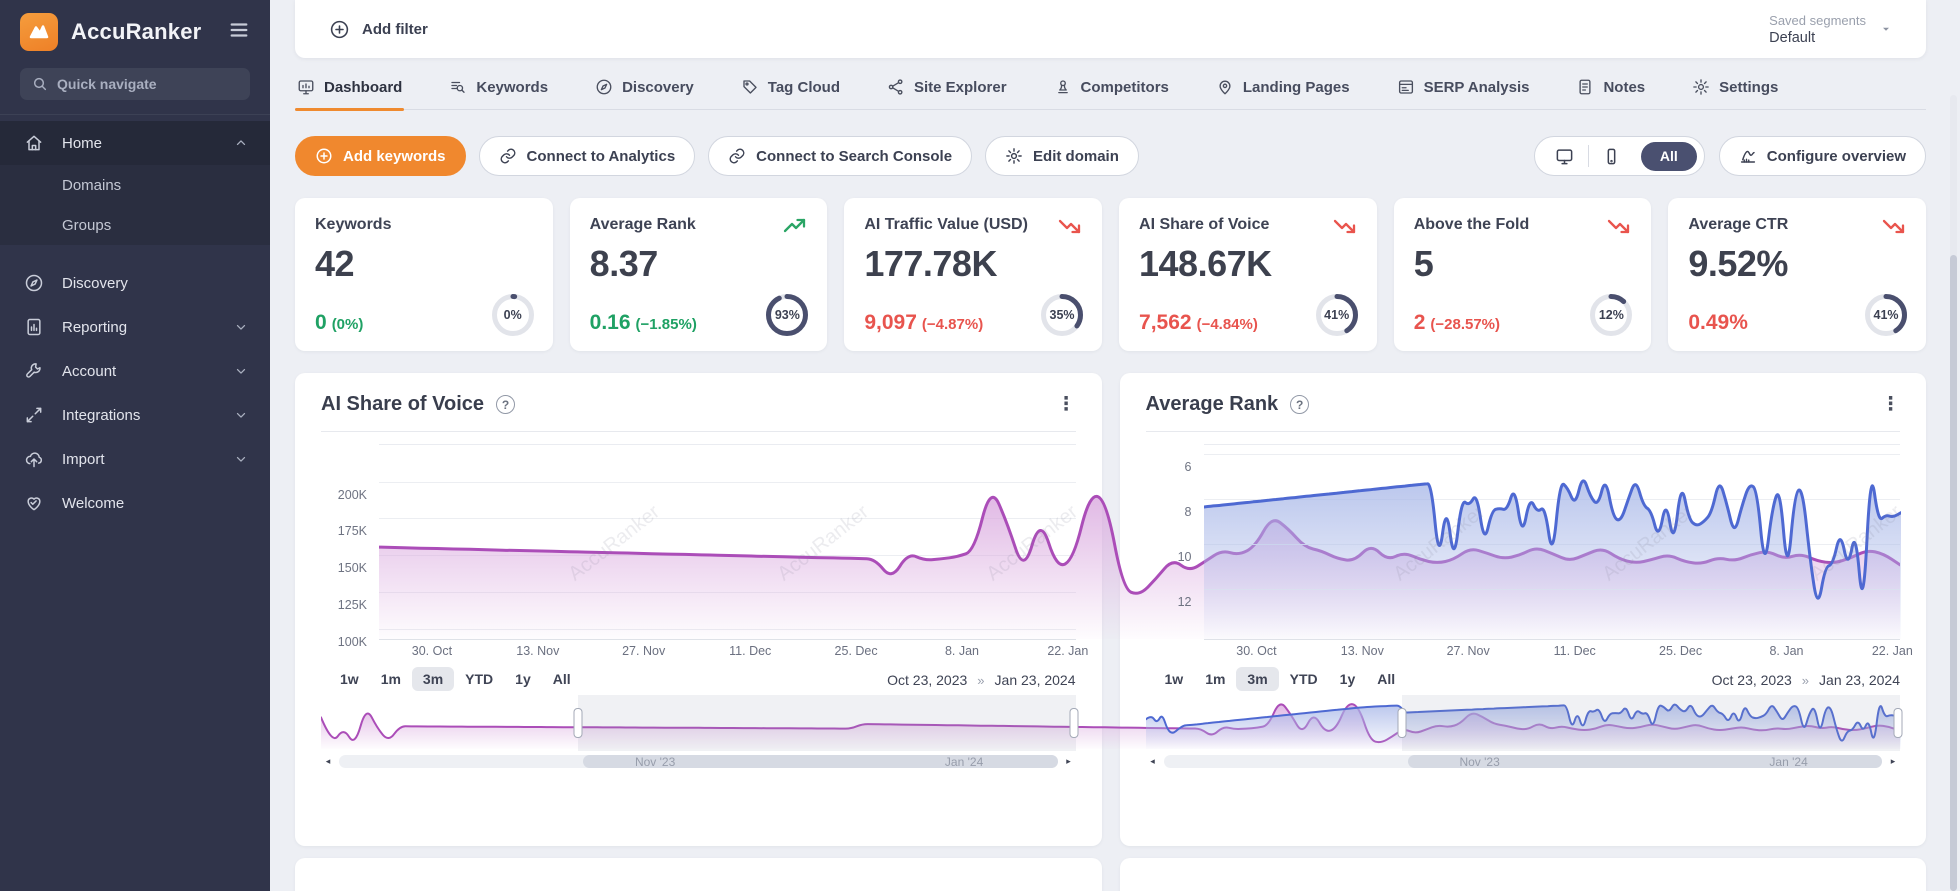 This screenshot has height=891, width=1960. What do you see at coordinates (135, 415) in the screenshot?
I see `sidebar-item-integrations: Integrations` at bounding box center [135, 415].